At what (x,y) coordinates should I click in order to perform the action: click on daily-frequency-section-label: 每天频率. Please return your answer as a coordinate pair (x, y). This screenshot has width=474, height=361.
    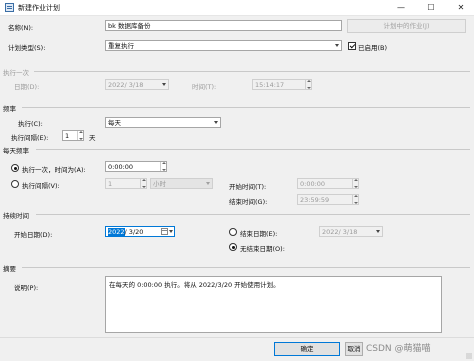
    Looking at the image, I should click on (16, 151).